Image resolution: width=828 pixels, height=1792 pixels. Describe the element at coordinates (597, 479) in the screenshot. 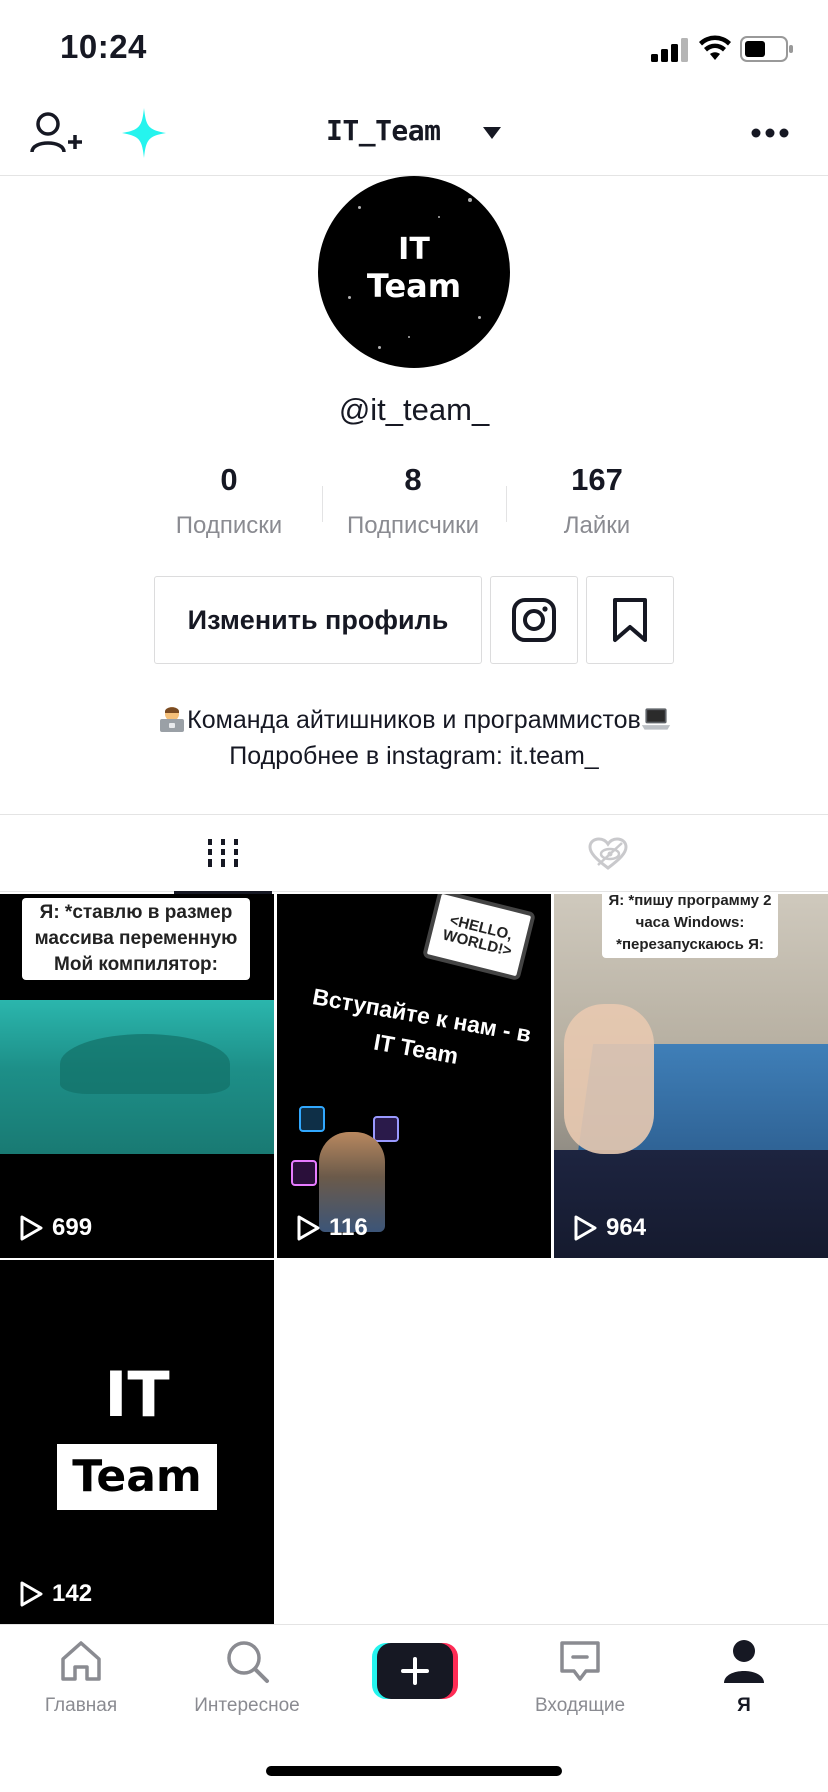

I see `stat-likes-count: 167` at that location.